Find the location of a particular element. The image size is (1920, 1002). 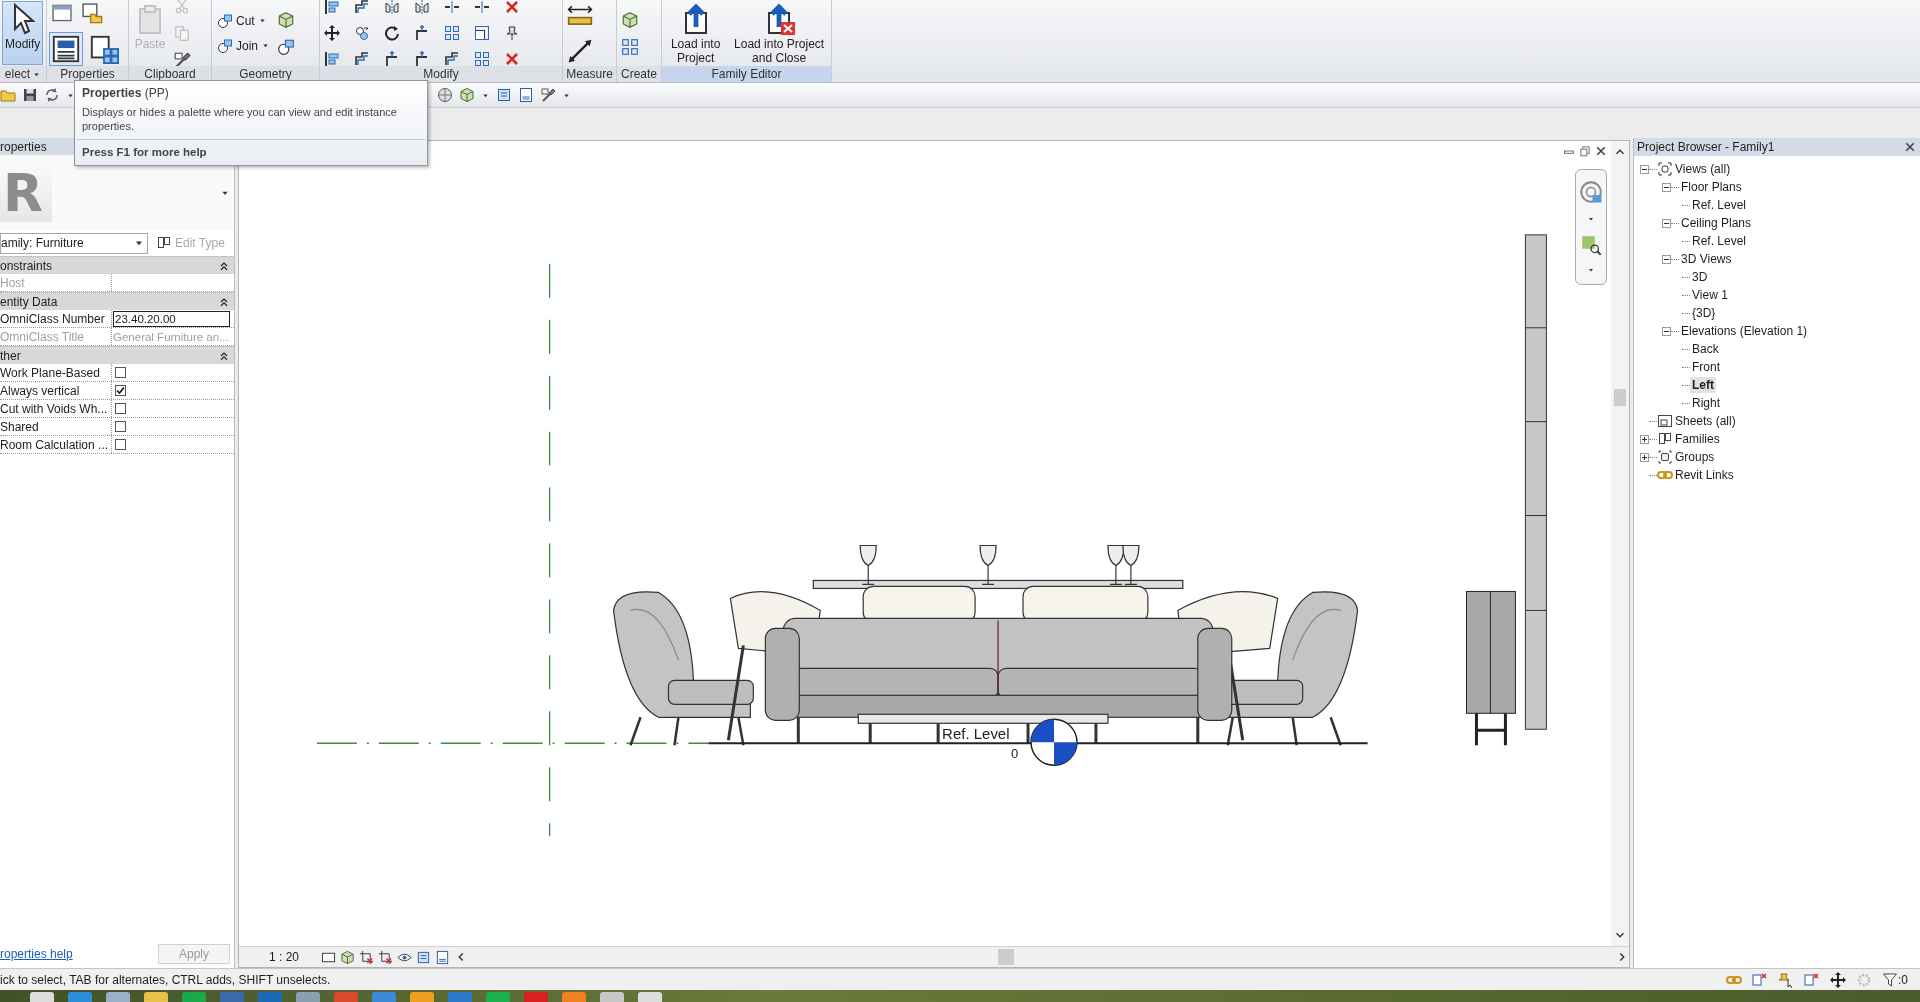

property-name: Work Plane-Based is located at coordinates (56, 372).